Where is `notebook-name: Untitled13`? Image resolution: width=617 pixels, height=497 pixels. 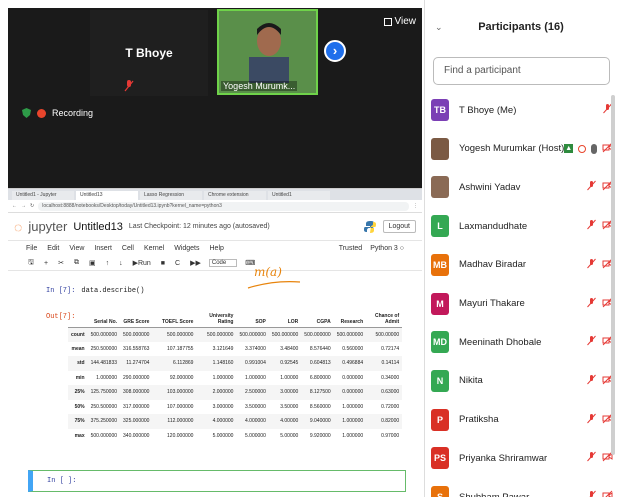
notebook-name: Untitled13 is located at coordinates (98, 227).